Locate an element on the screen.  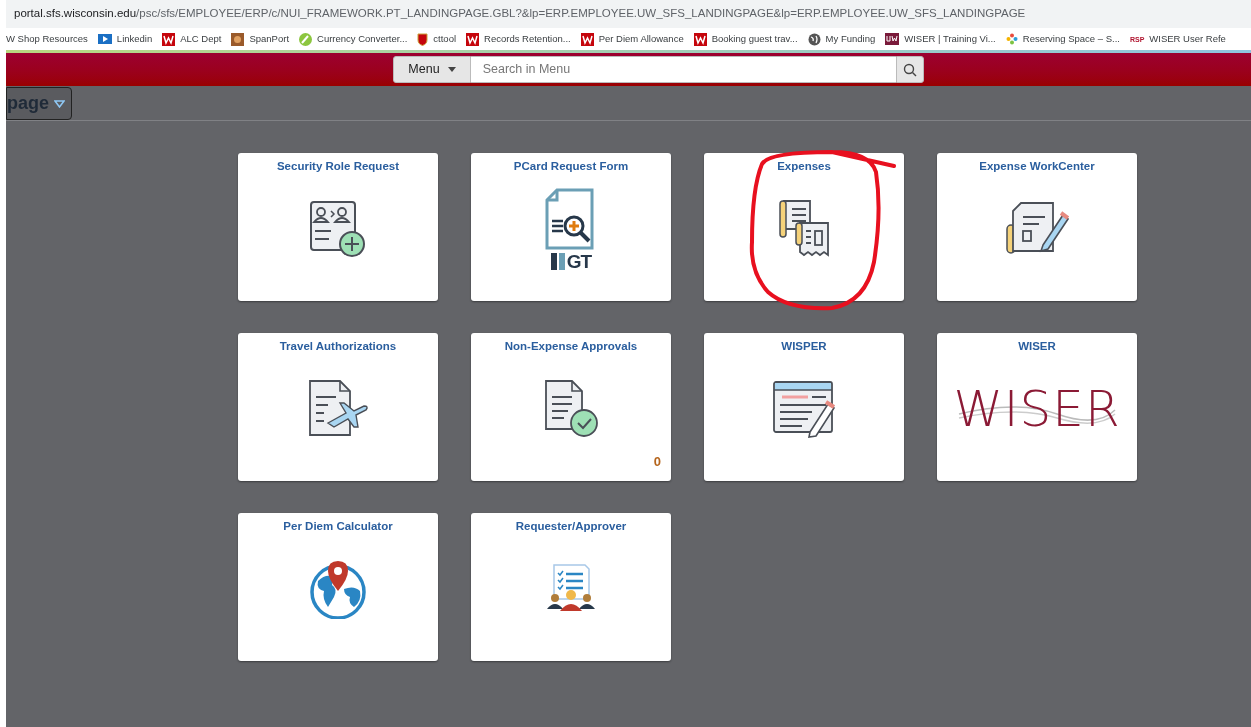
app-tile: WISER WISER is located at coordinates (1037, 407).